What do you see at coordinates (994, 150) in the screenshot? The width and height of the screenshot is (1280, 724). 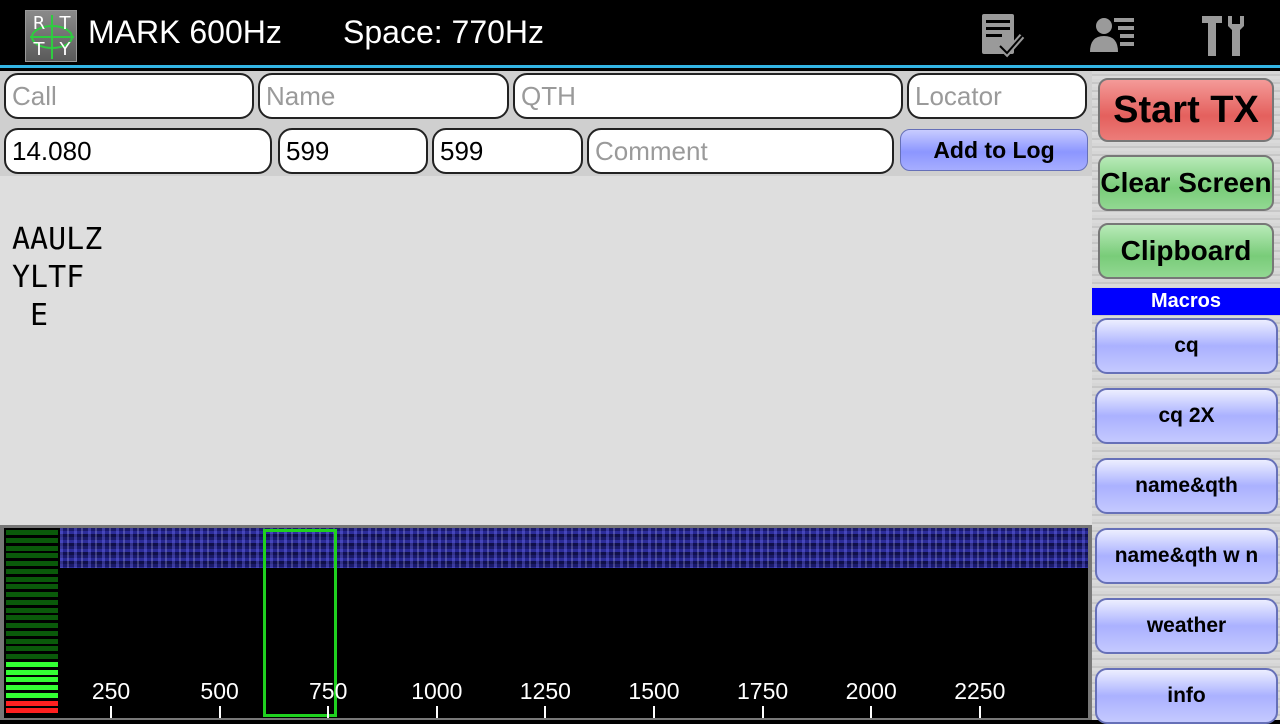 I see `add-to-log-button: Add to Log` at bounding box center [994, 150].